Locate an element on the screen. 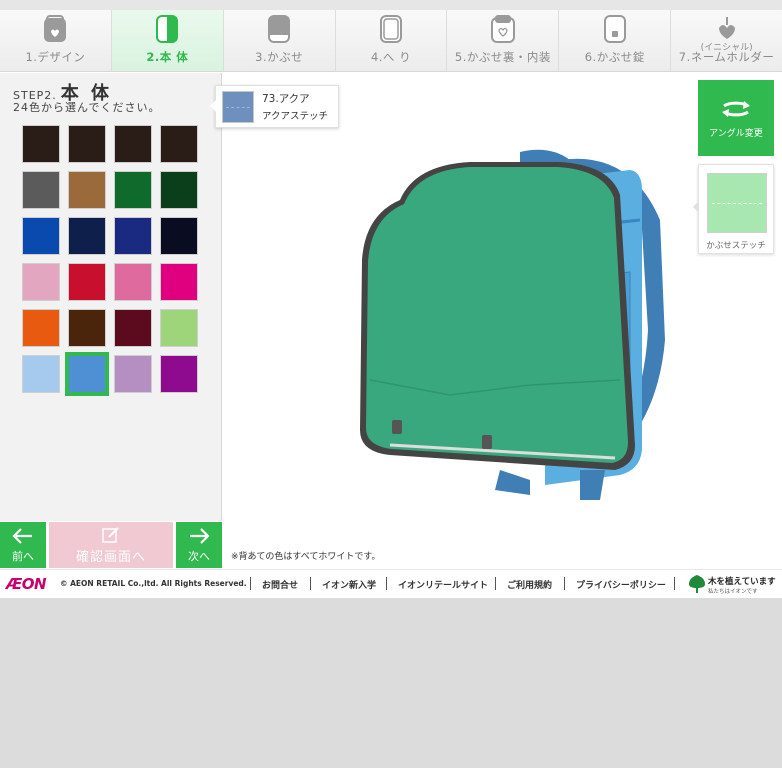 The height and width of the screenshot is (768, 782). tab-label: 4.へ り is located at coordinates (391, 57).